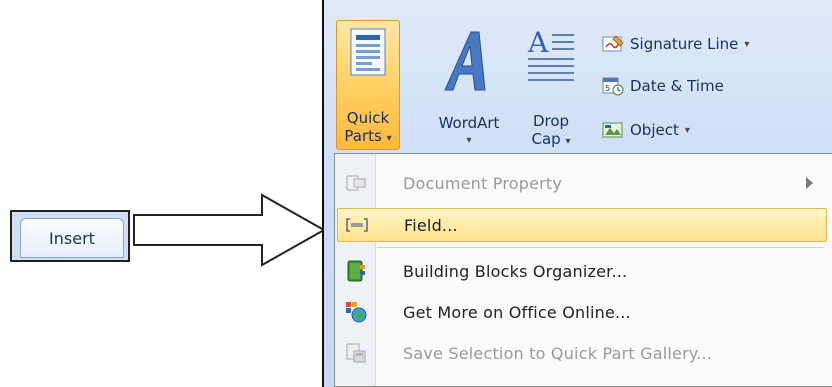 This screenshot has width=832, height=387. I want to click on tab-insert: Insert, so click(72, 238).